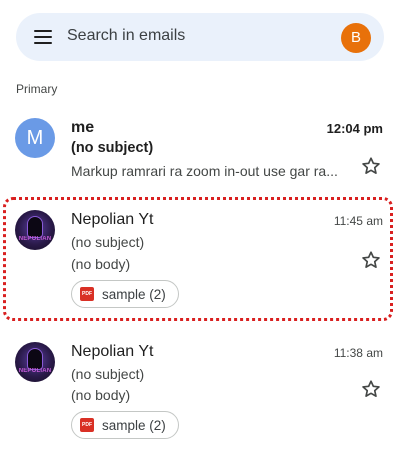 This screenshot has width=400, height=454. I want to click on section-label-primary: Primary, so click(37, 89).